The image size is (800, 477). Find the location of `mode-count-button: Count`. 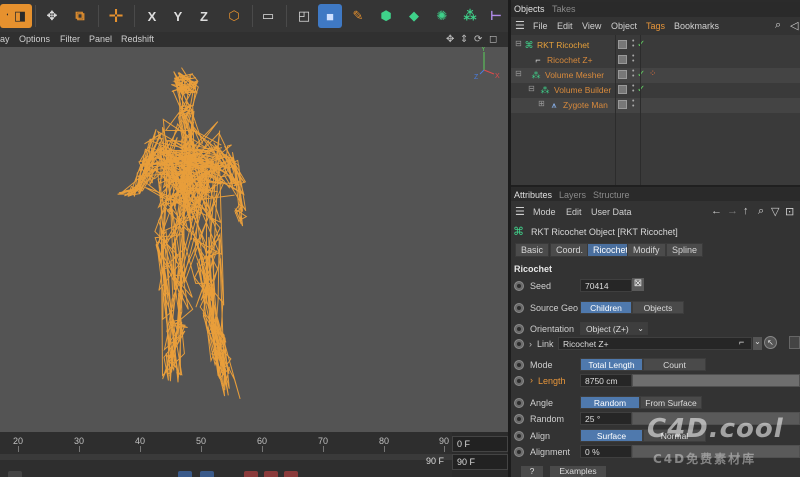

mode-count-button: Count is located at coordinates (674, 364).